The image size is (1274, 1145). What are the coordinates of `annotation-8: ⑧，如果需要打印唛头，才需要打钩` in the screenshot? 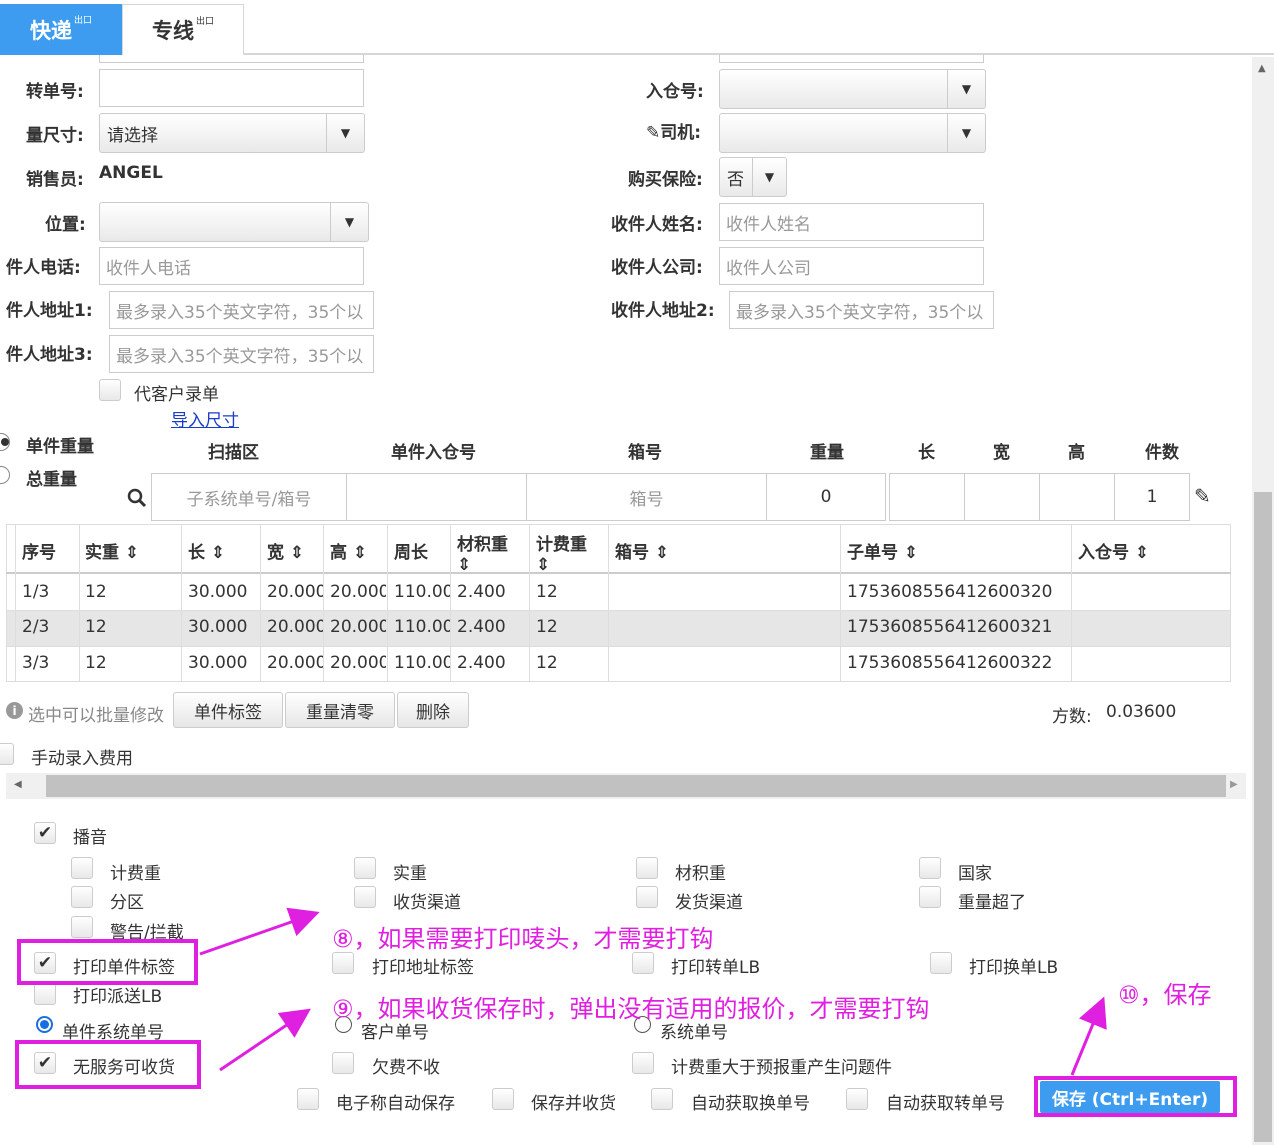 It's located at (523, 939).